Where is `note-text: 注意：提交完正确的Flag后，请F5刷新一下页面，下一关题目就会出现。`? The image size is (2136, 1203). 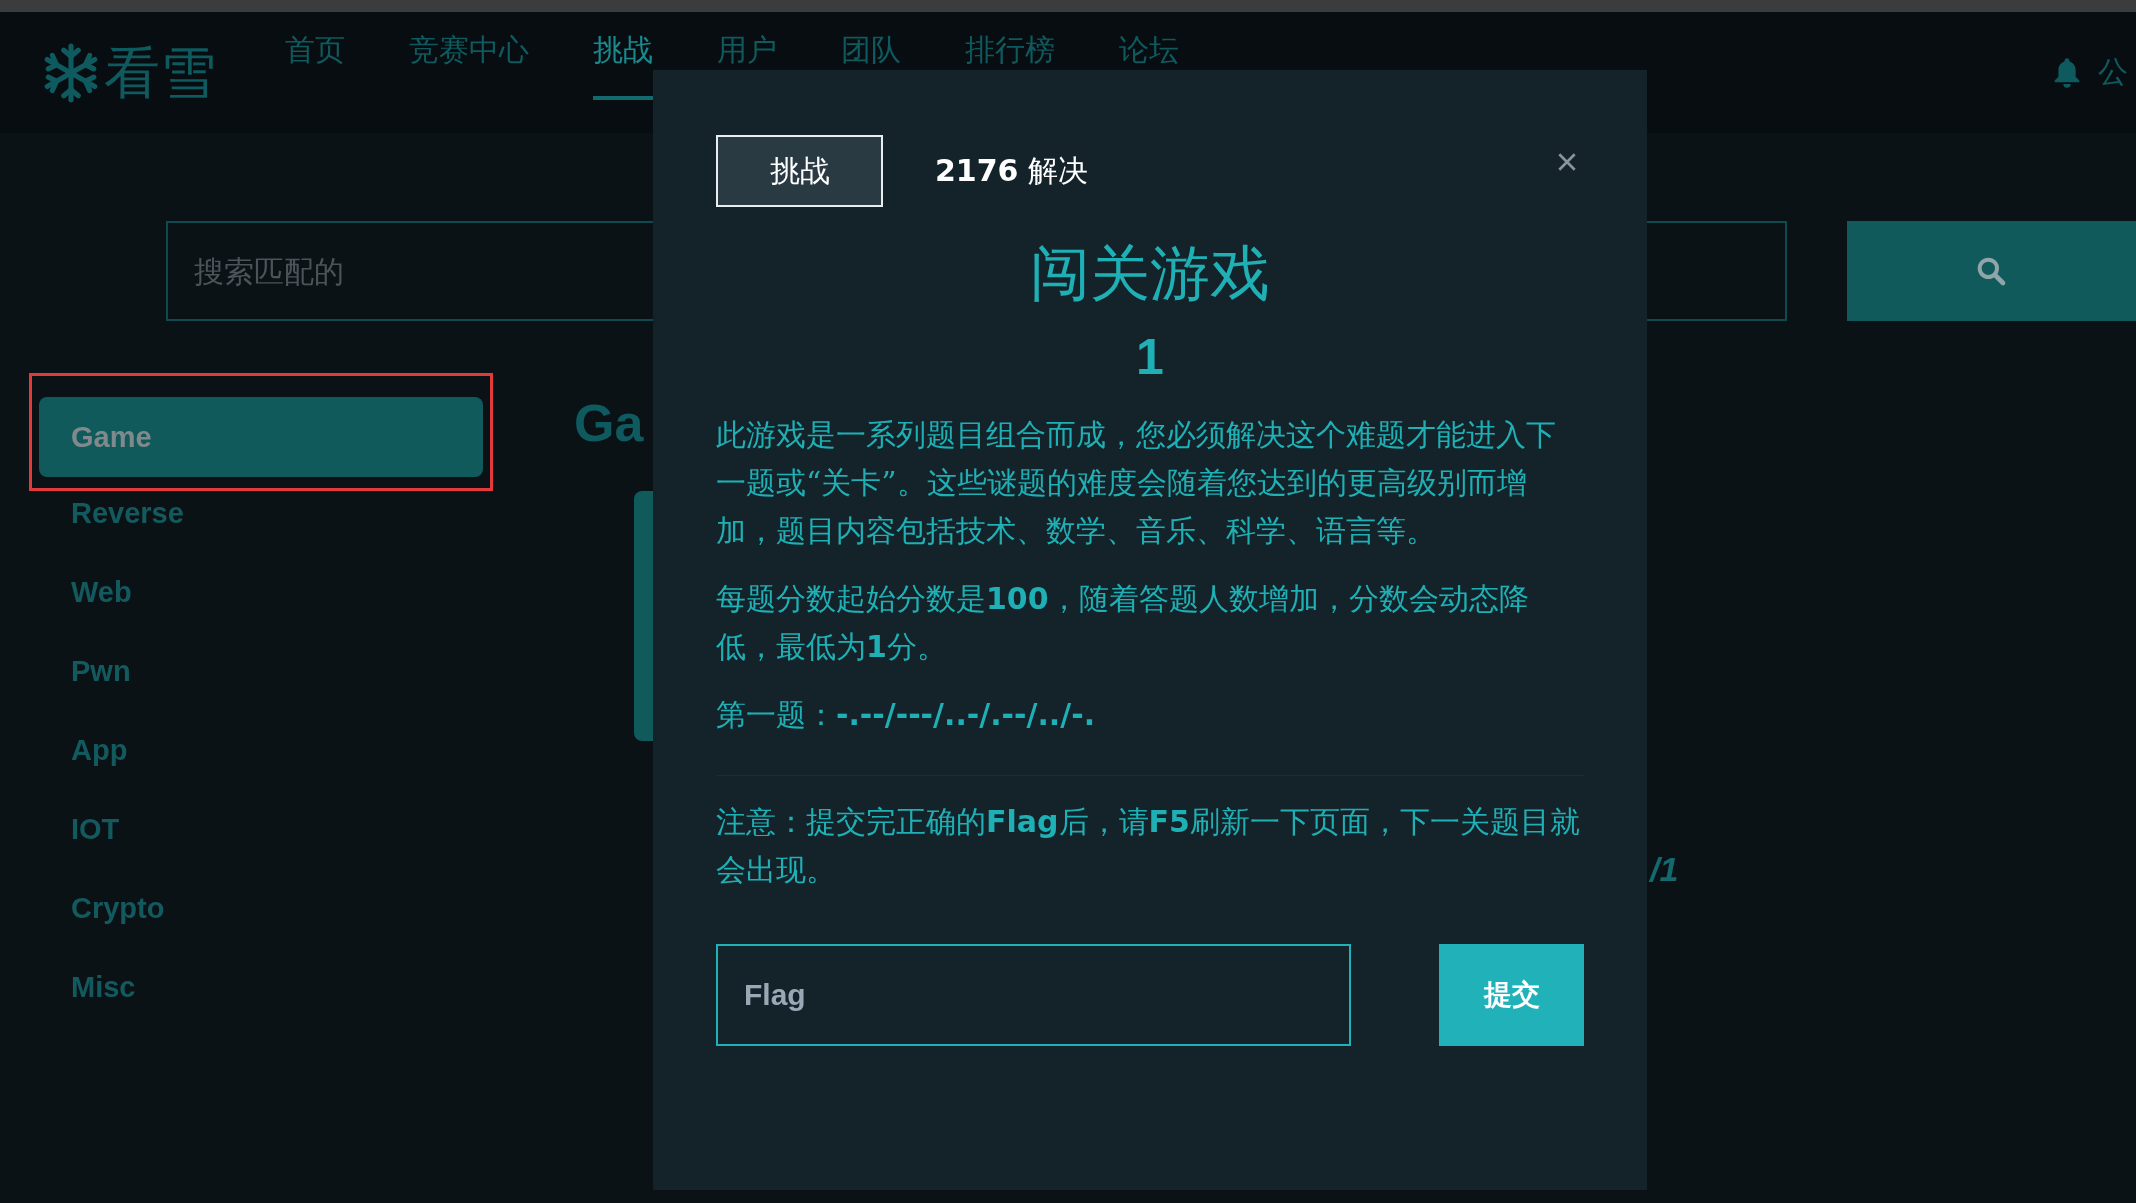 note-text: 注意：提交完正确的Flag后，请F5刷新一下页面，下一关题目就会出现。 is located at coordinates (1148, 846).